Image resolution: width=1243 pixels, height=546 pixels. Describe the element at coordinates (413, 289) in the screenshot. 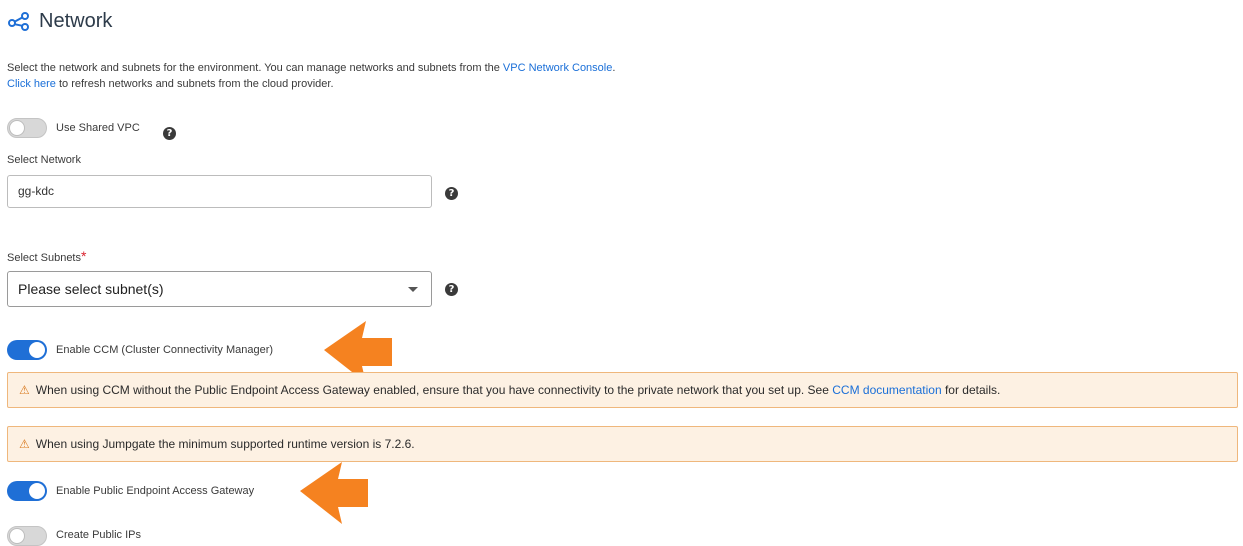

I see `chevron-down-icon` at that location.